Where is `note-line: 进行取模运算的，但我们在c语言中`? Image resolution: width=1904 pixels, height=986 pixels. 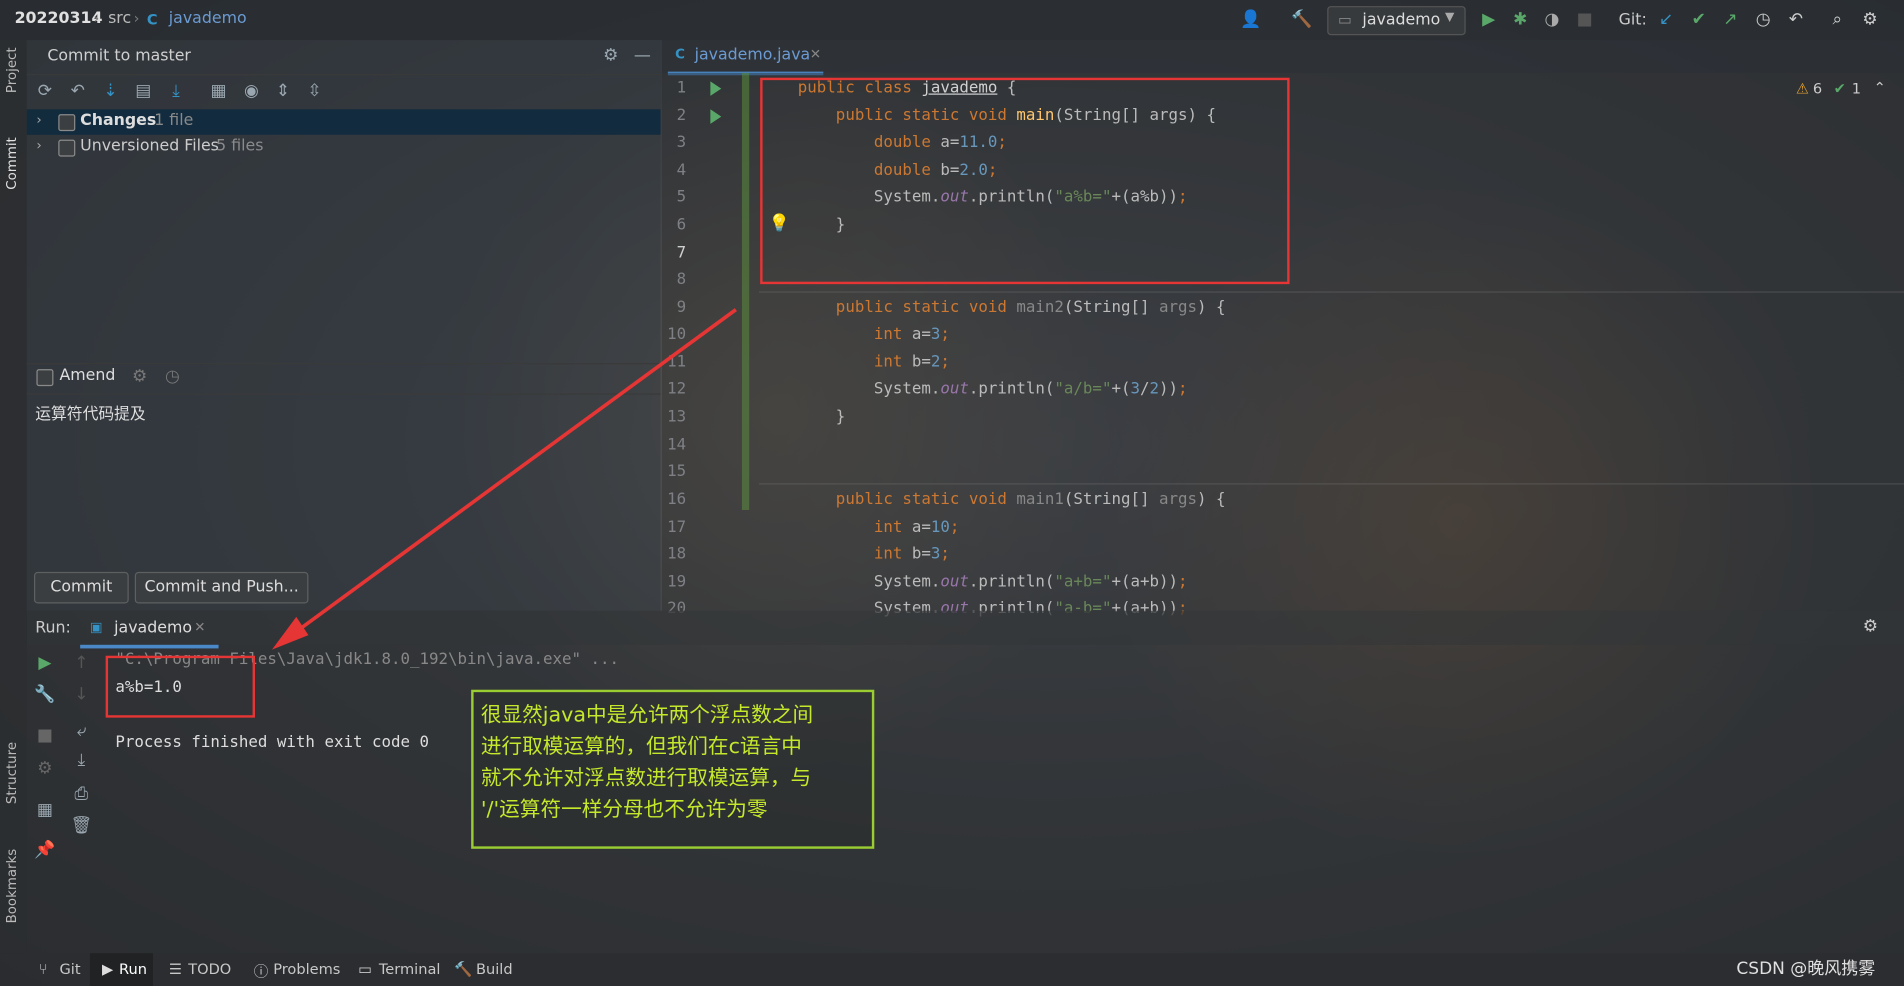
note-line: 进行取模运算的，但我们在c语言中 is located at coordinates (641, 746).